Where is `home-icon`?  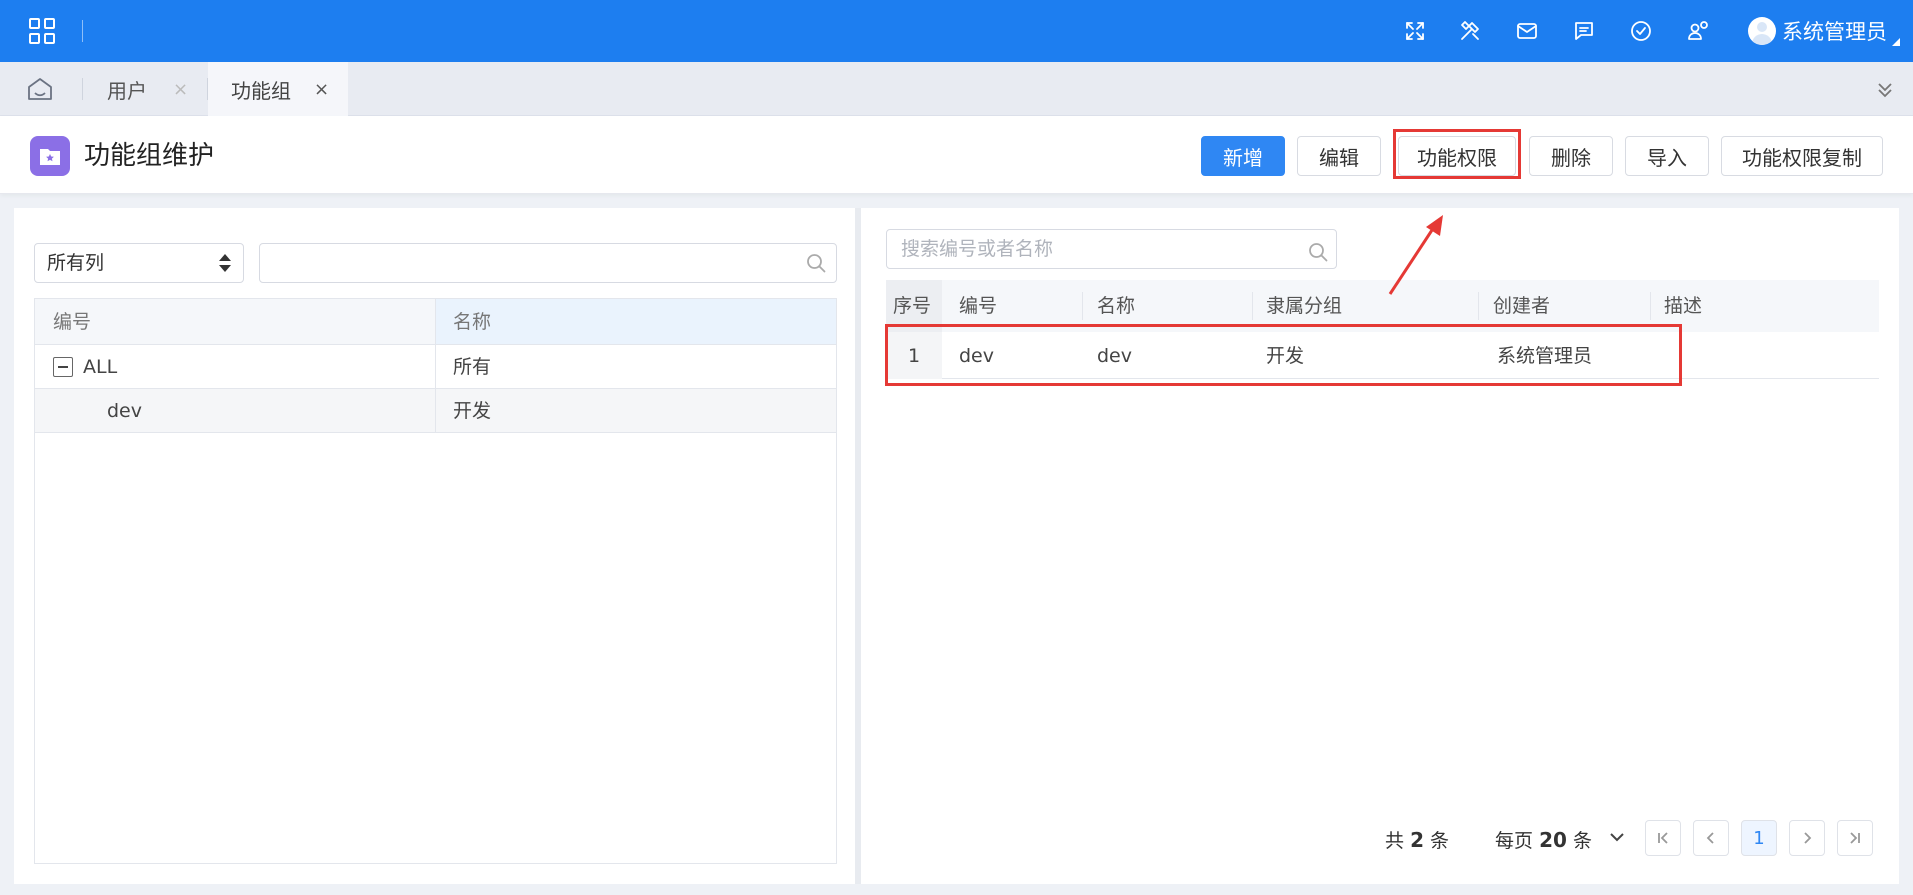
home-icon is located at coordinates (40, 89).